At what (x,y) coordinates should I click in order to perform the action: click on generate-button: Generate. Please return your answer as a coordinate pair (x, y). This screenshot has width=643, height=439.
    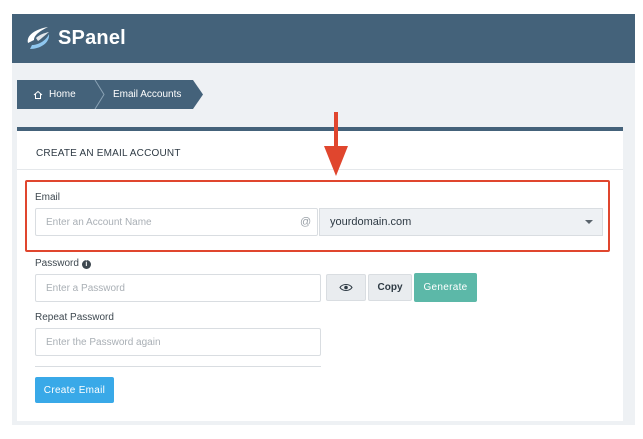
    Looking at the image, I should click on (445, 287).